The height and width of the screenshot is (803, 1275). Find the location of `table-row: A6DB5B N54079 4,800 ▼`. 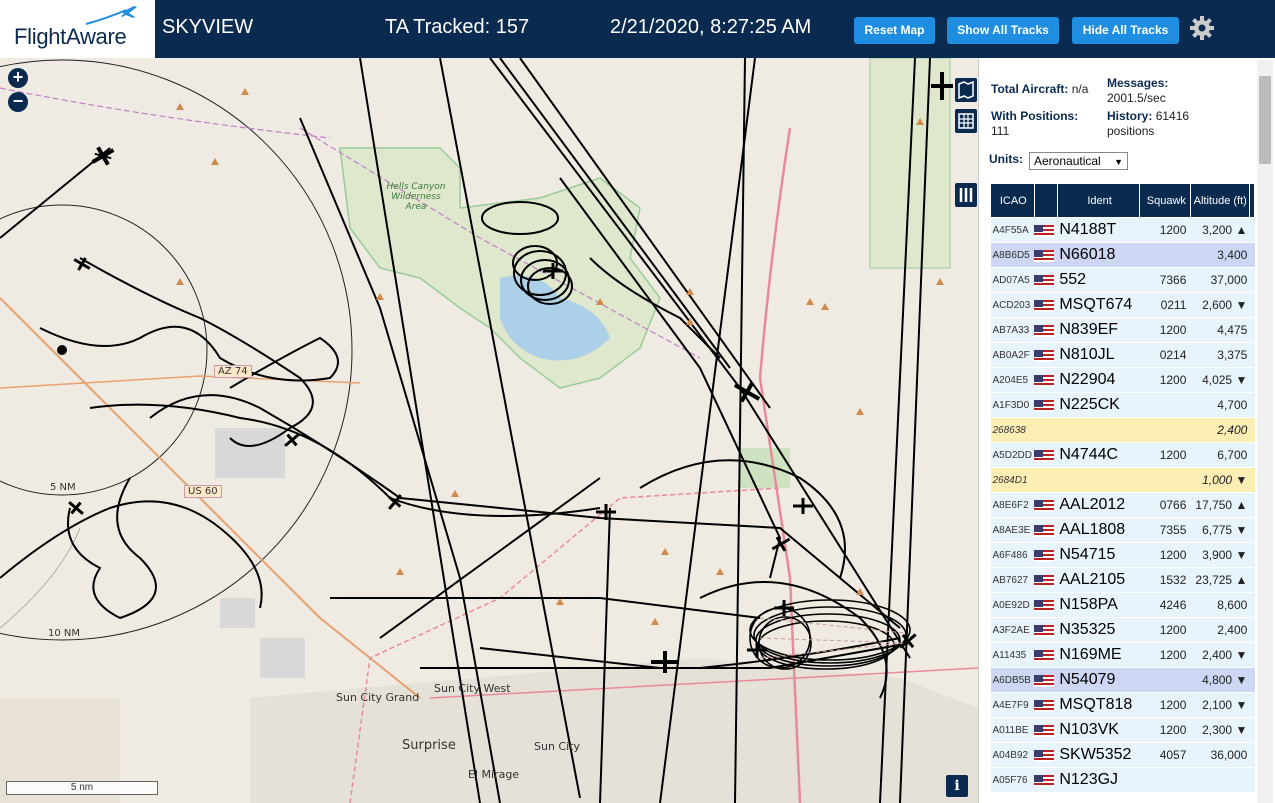

table-row: A6DB5B N54079 4,800 ▼ is located at coordinates (1122, 680).